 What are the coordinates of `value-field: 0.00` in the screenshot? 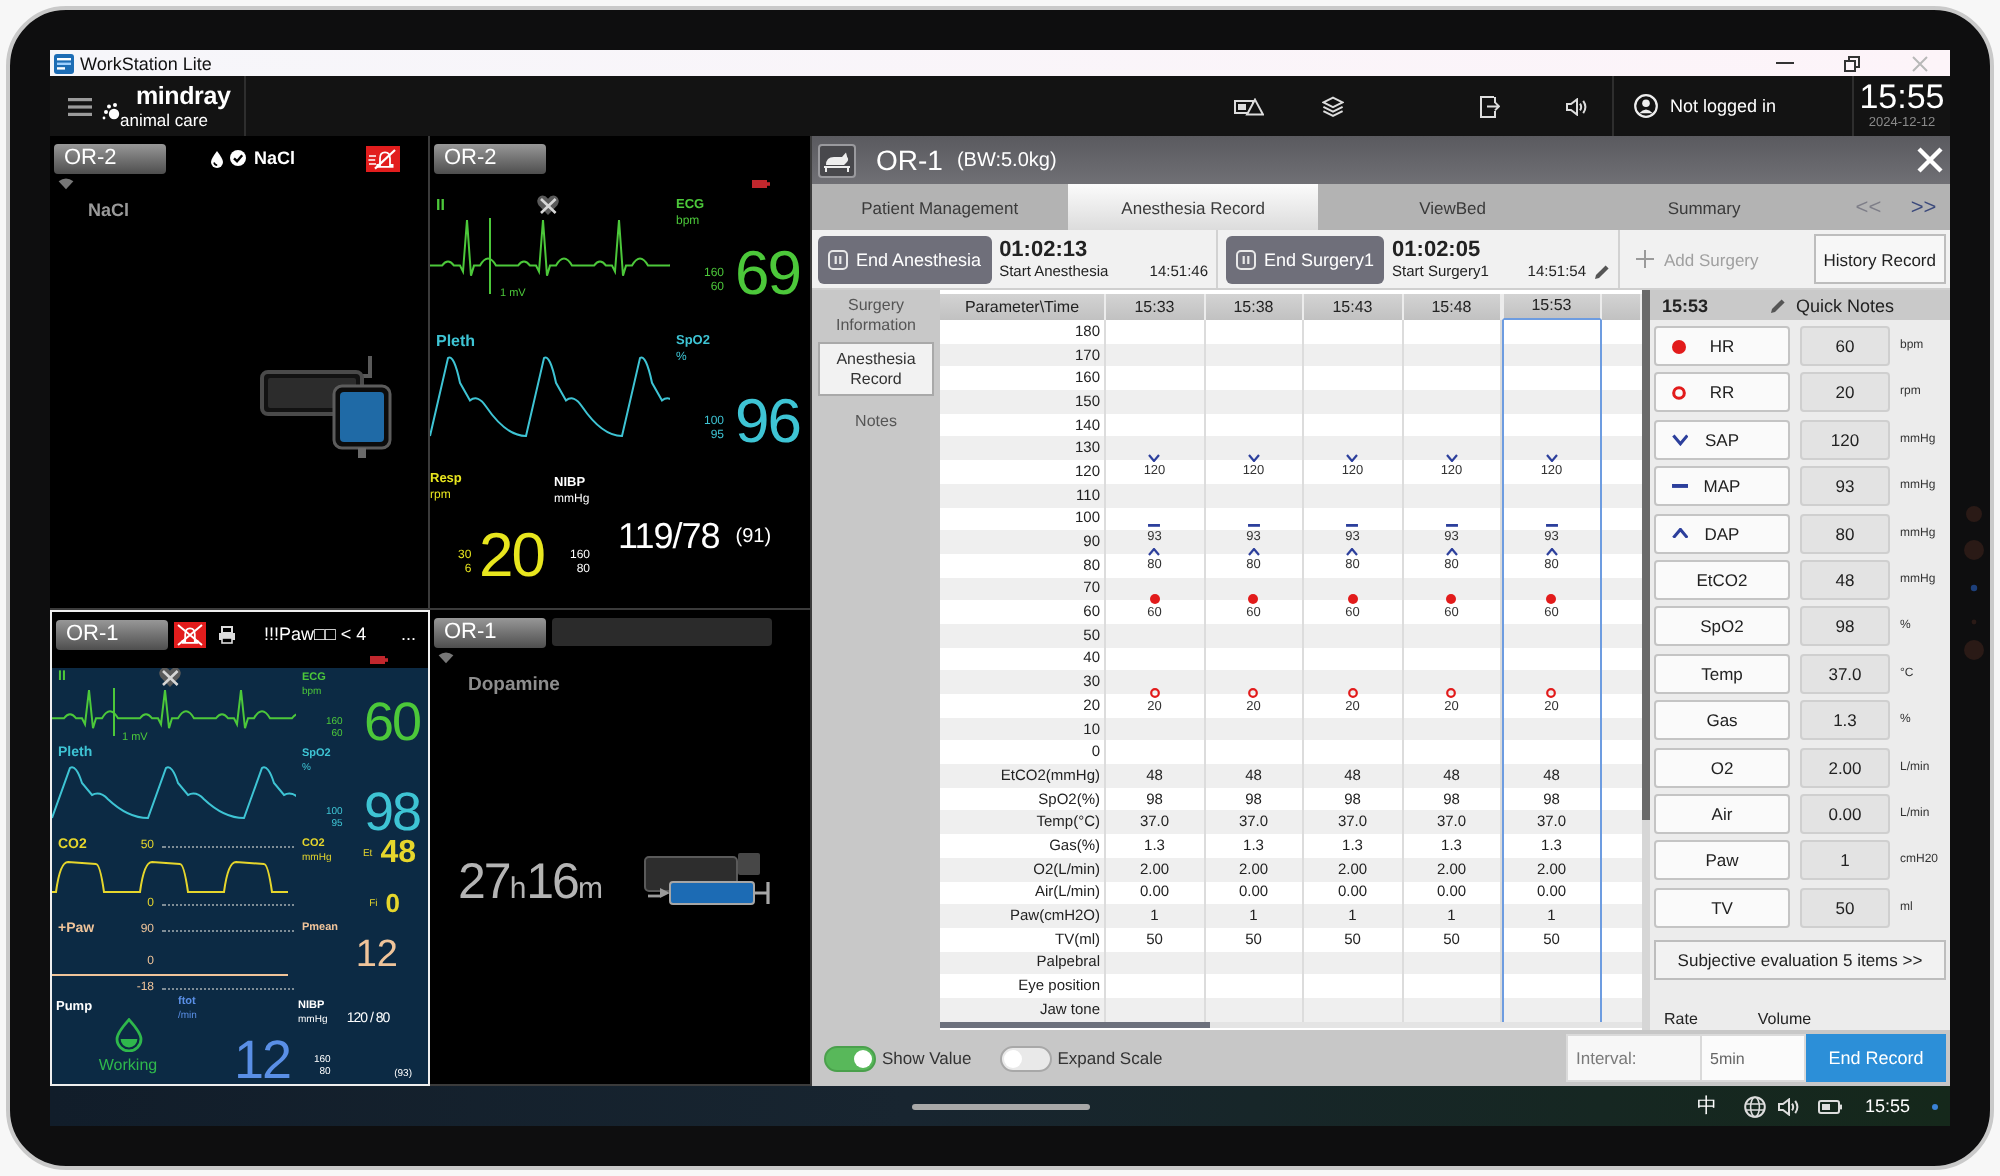 It's located at (1845, 813).